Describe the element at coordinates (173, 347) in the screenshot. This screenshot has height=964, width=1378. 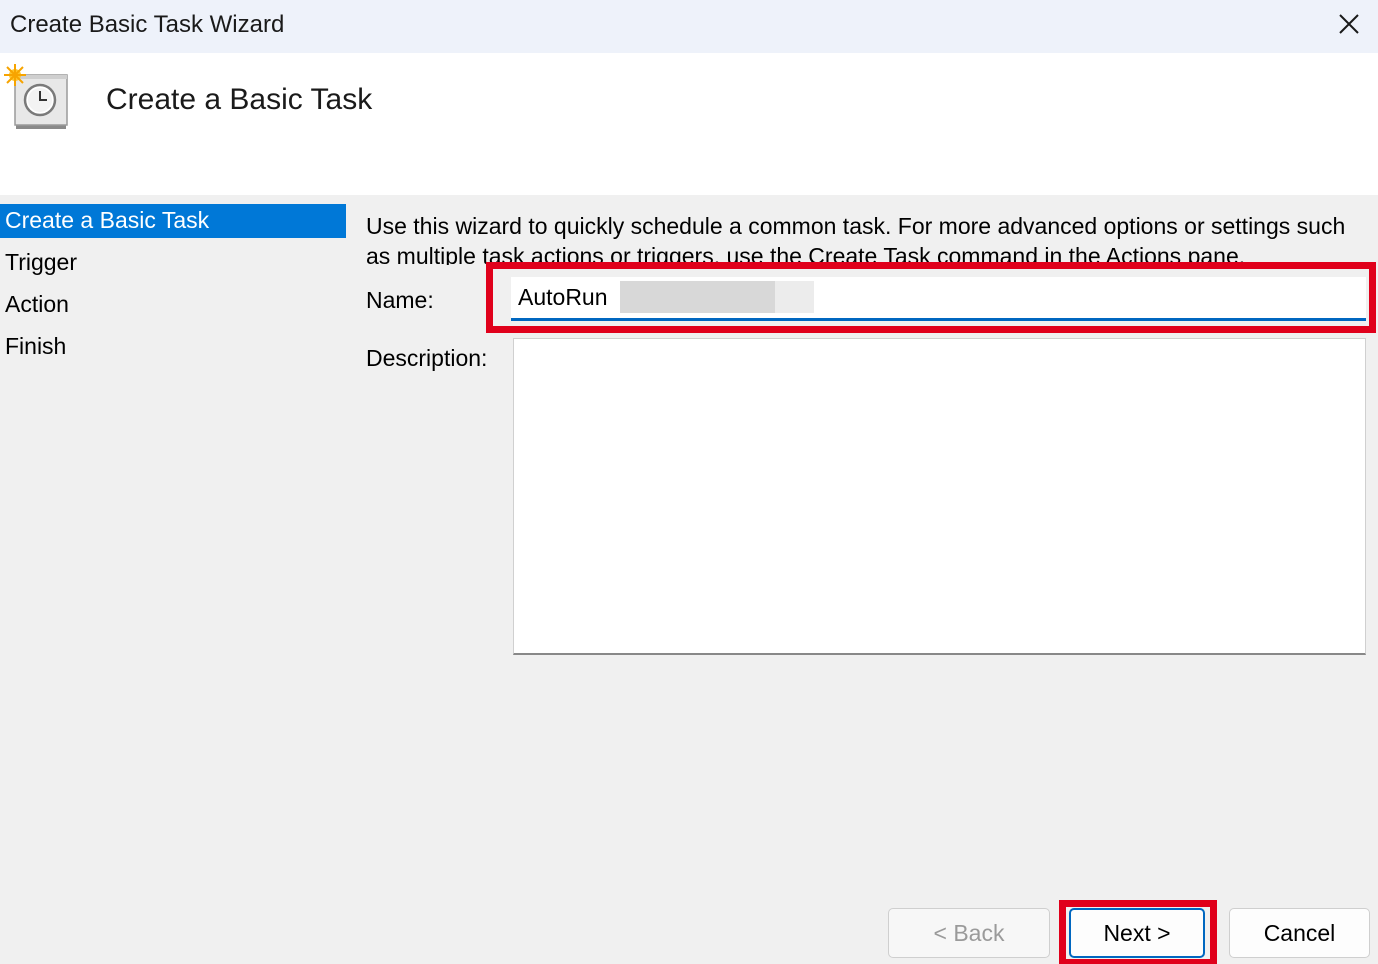
I see `step-finish: Finish` at that location.